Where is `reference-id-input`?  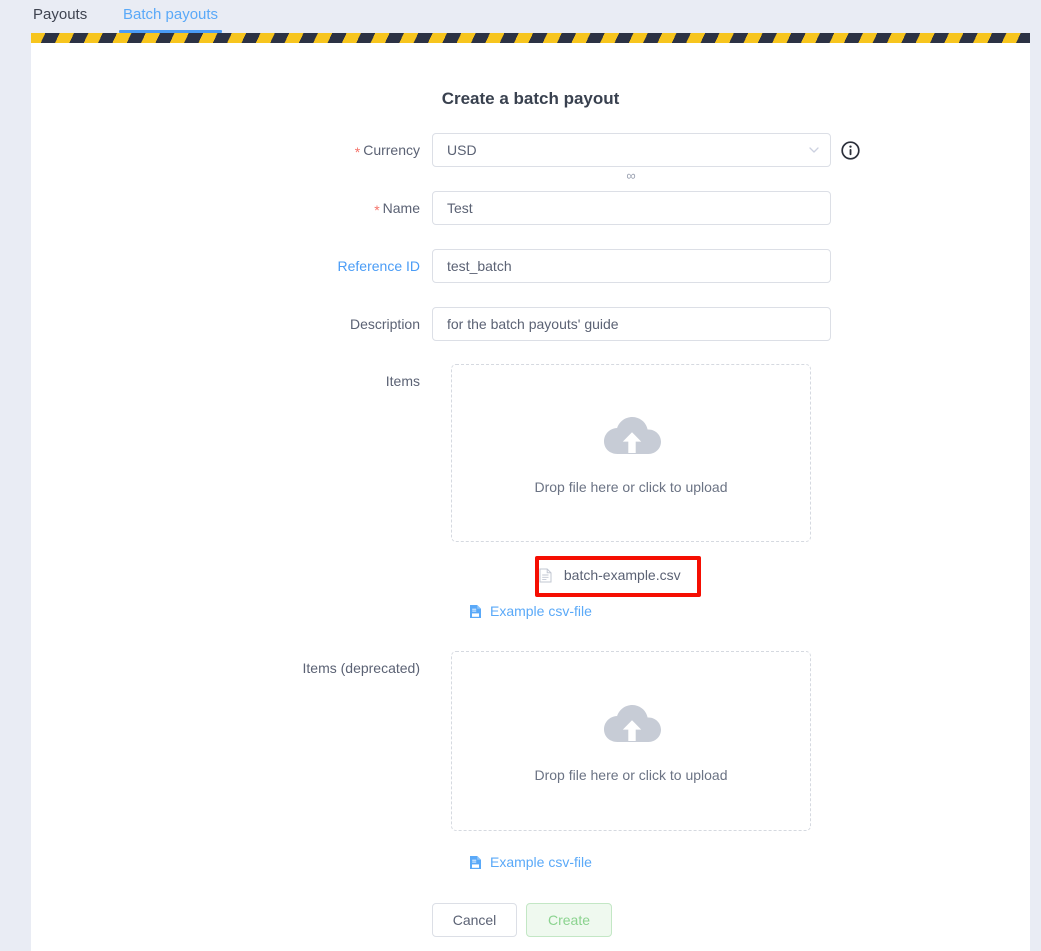 reference-id-input is located at coordinates (631, 266).